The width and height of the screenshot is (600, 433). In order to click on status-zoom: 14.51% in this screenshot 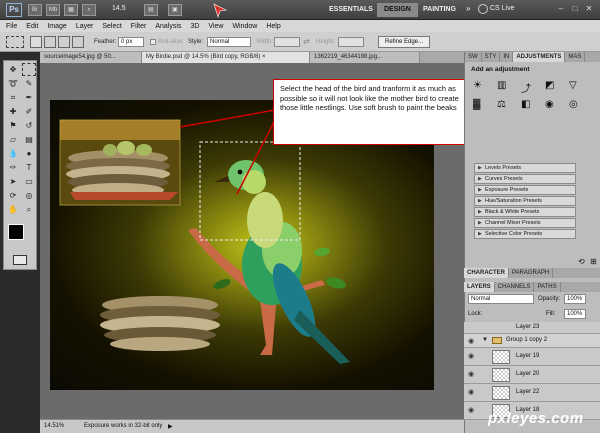, I will do `click(54, 426)`.